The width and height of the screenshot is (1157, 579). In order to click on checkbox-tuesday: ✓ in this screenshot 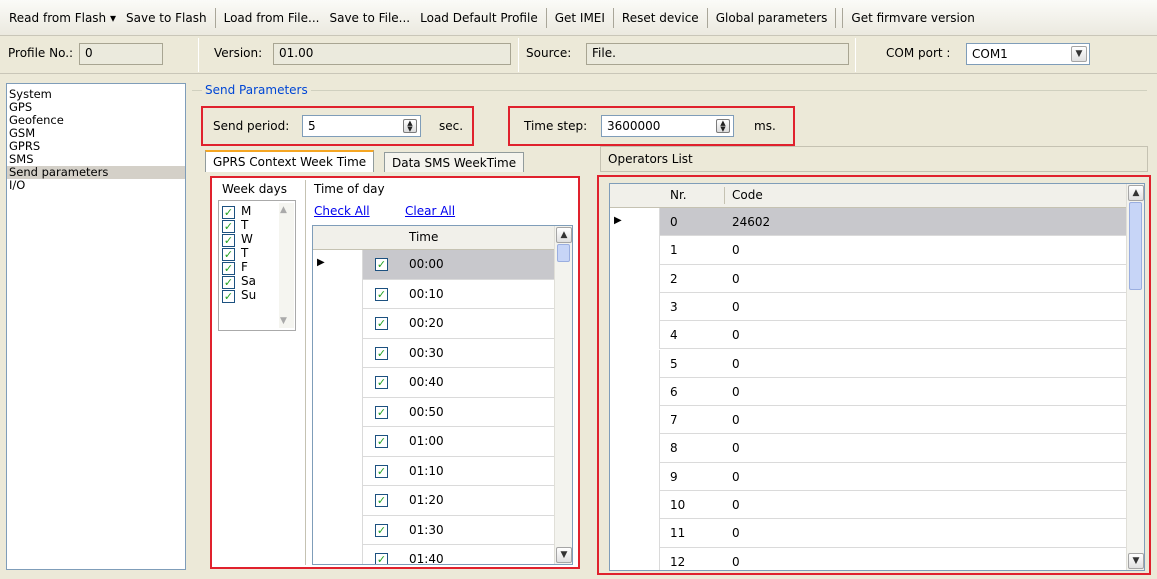, I will do `click(228, 226)`.